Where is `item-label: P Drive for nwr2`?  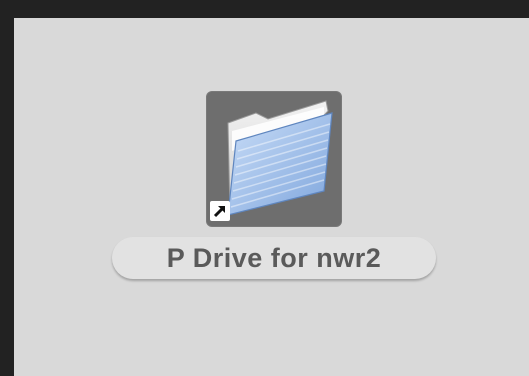
item-label: P Drive for nwr2 is located at coordinates (274, 257).